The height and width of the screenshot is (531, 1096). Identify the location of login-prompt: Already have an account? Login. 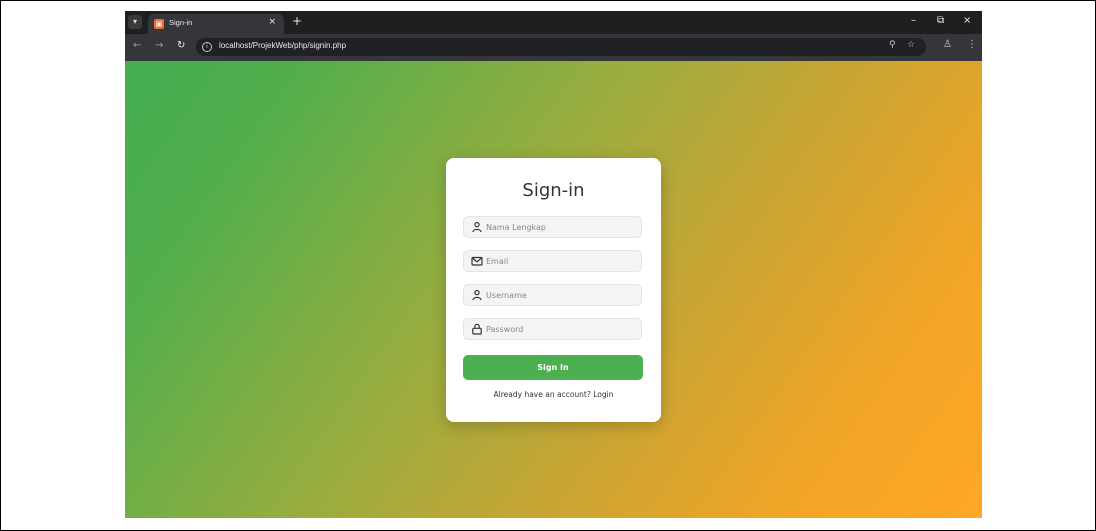
(553, 394).